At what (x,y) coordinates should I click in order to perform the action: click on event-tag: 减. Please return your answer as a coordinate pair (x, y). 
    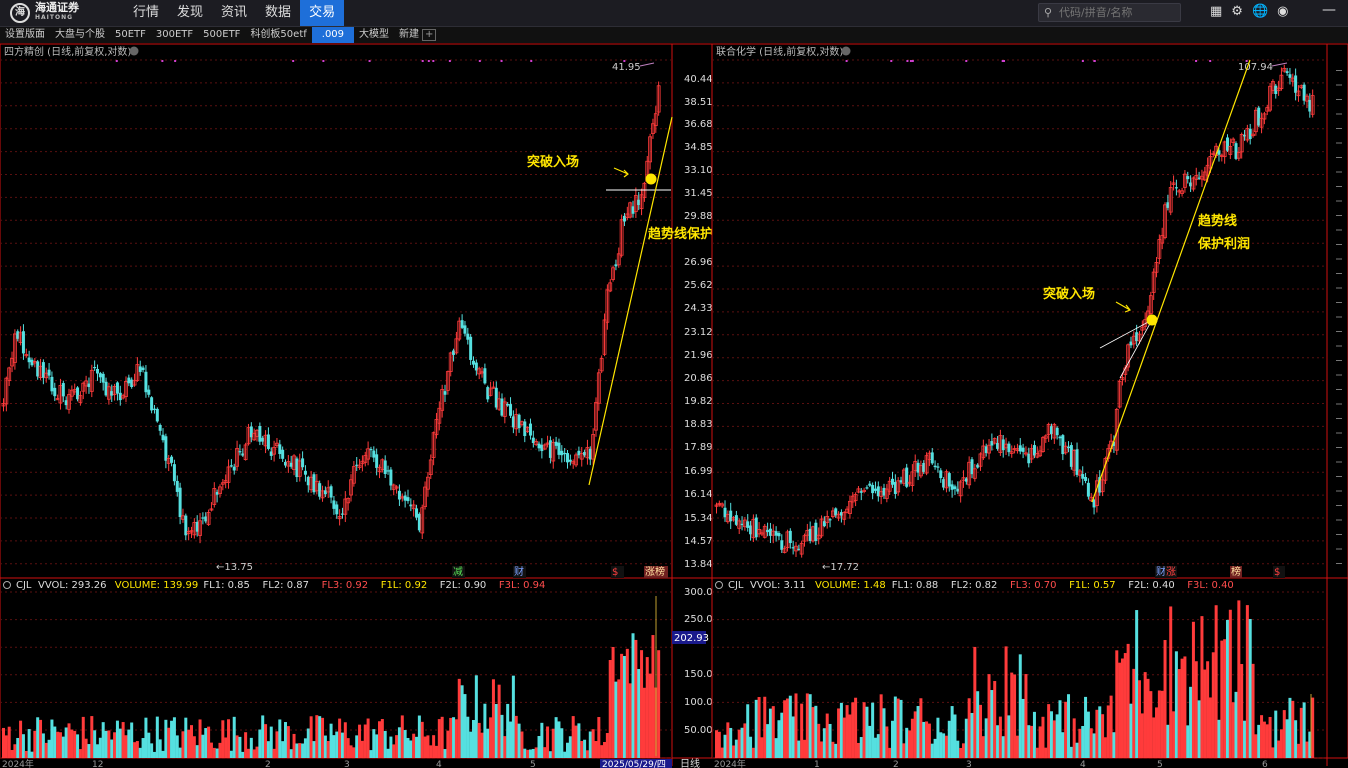
    Looking at the image, I should click on (458, 572).